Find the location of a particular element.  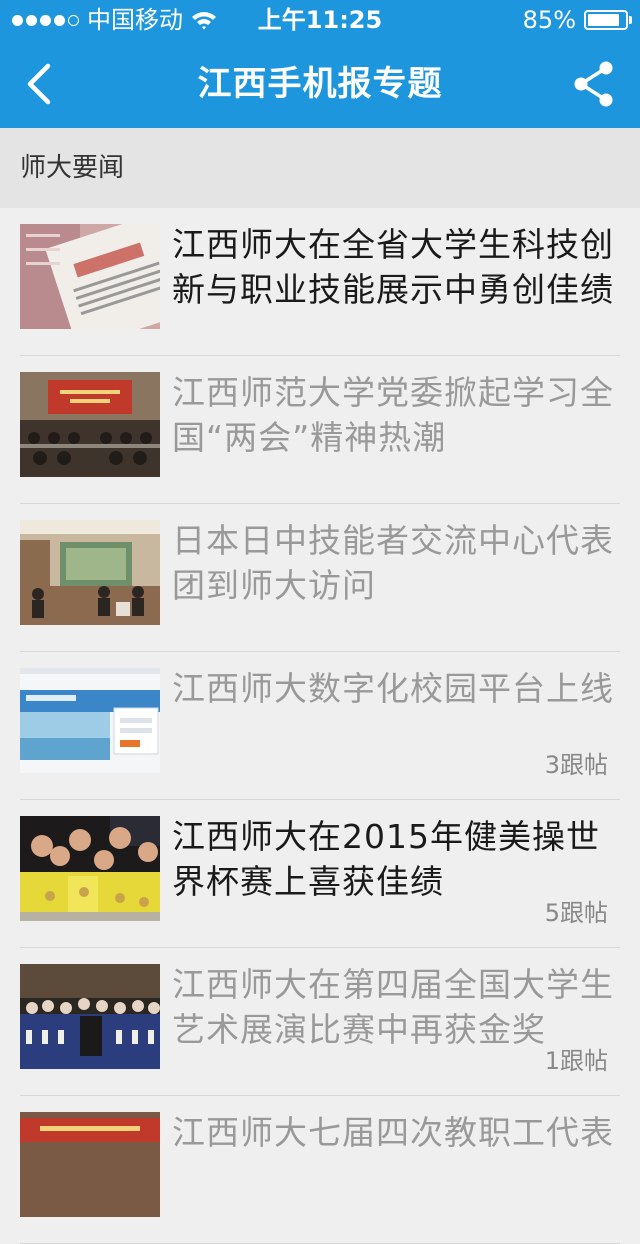

section-title: 师大要闻 is located at coordinates (72, 168).